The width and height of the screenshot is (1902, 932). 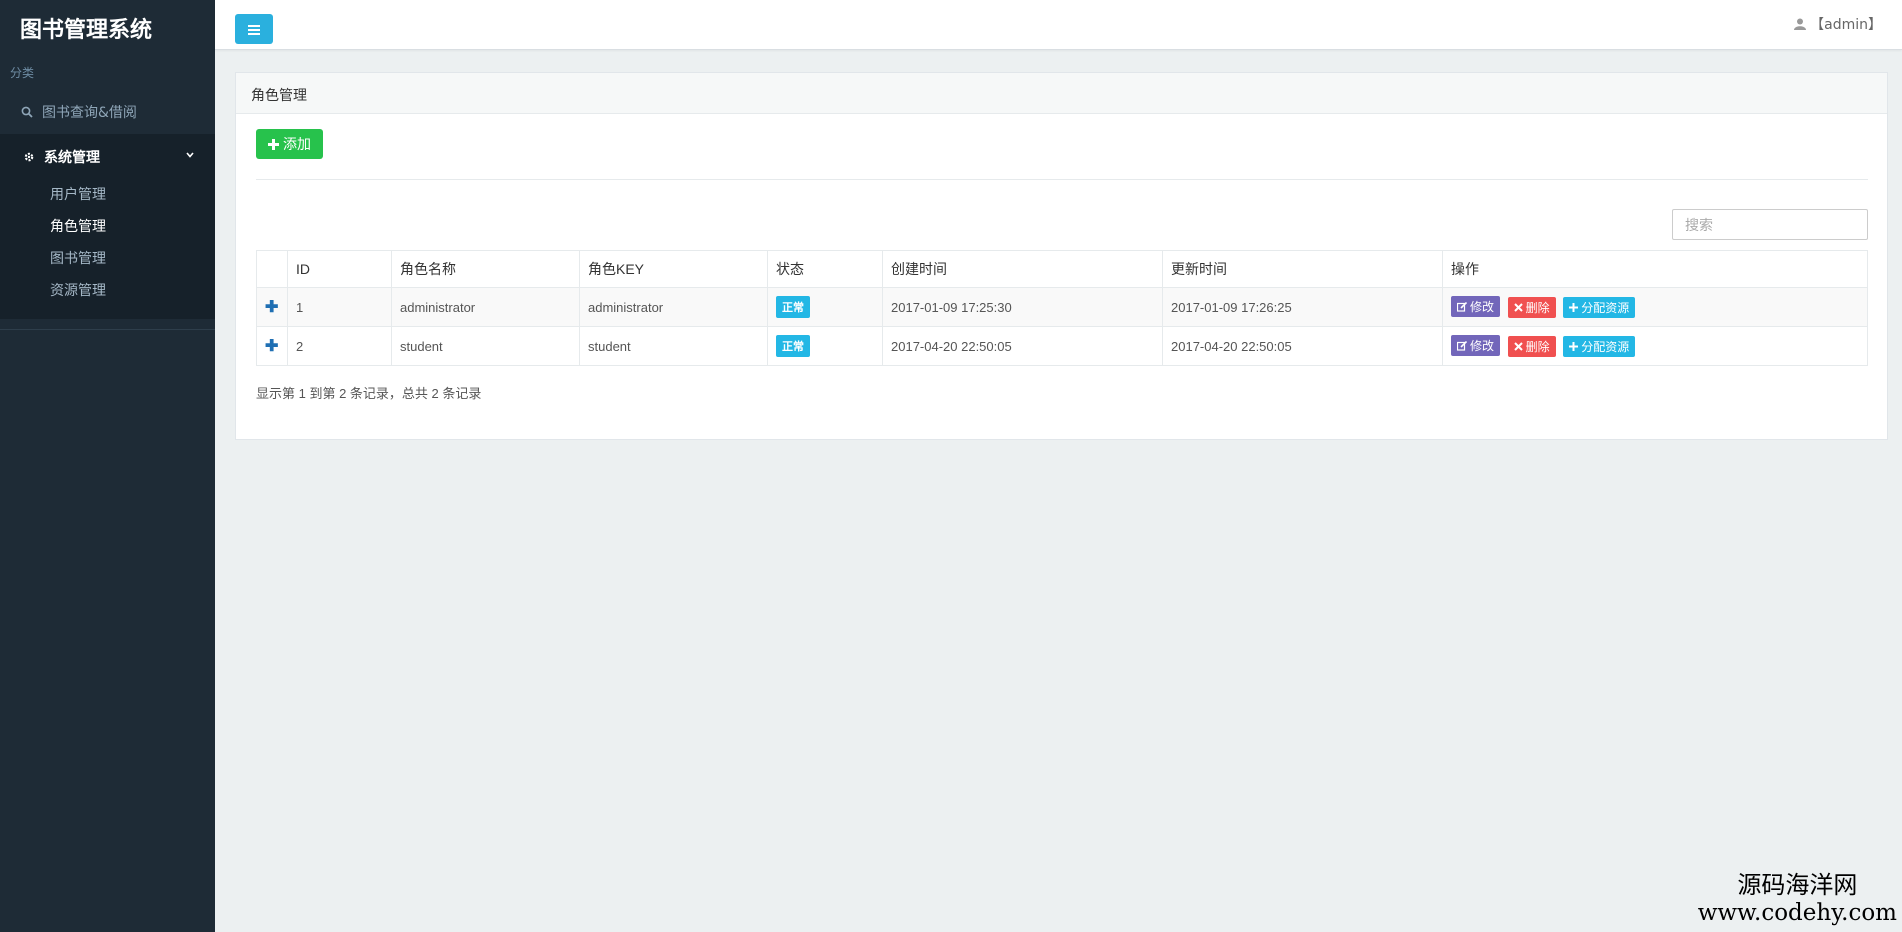 I want to click on watermark: 源码海洋网 www.codehy.com, so click(x=1797, y=895).